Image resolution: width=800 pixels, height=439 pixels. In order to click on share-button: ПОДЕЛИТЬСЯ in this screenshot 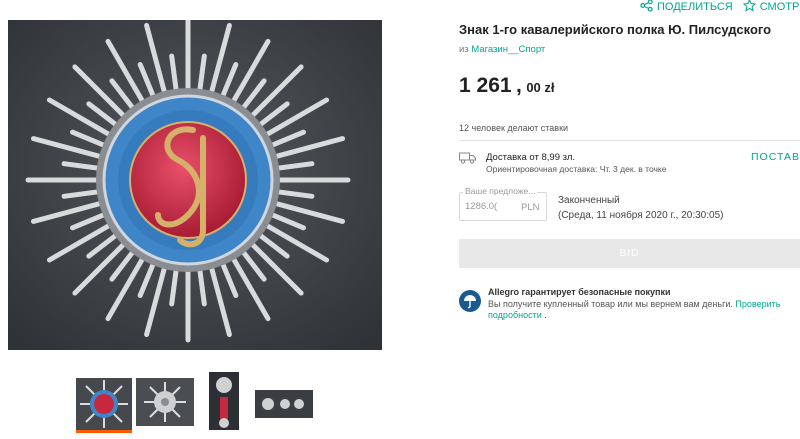, I will do `click(686, 7)`.